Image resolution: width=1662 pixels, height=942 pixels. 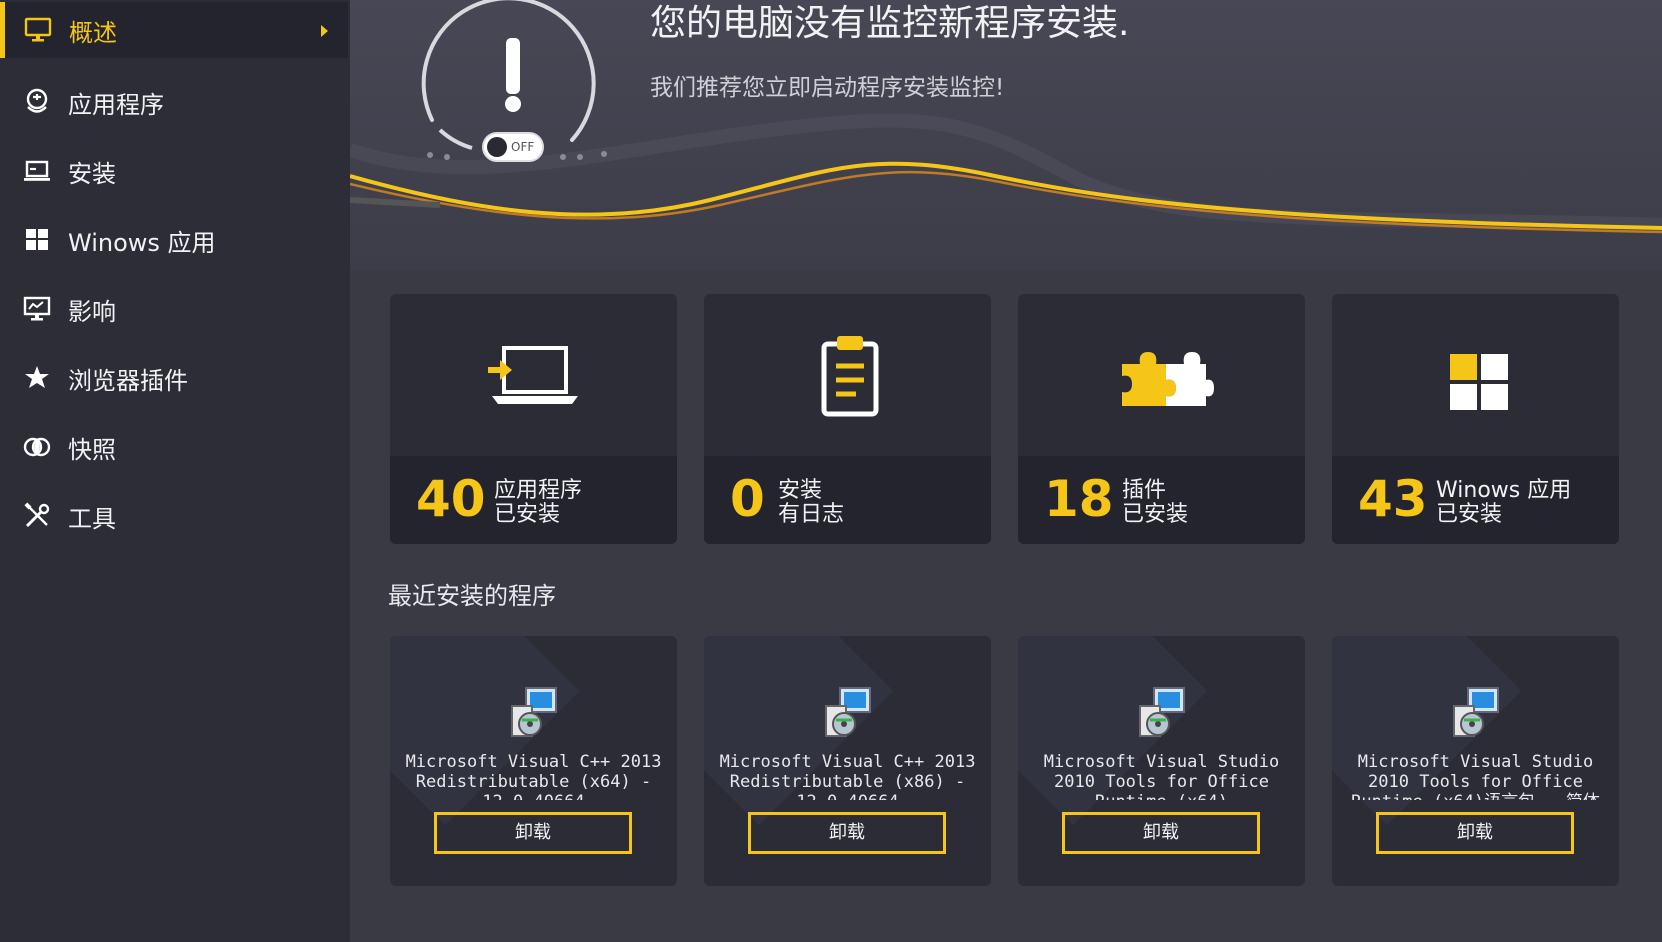 What do you see at coordinates (747, 499) in the screenshot?
I see `stat-value: 0` at bounding box center [747, 499].